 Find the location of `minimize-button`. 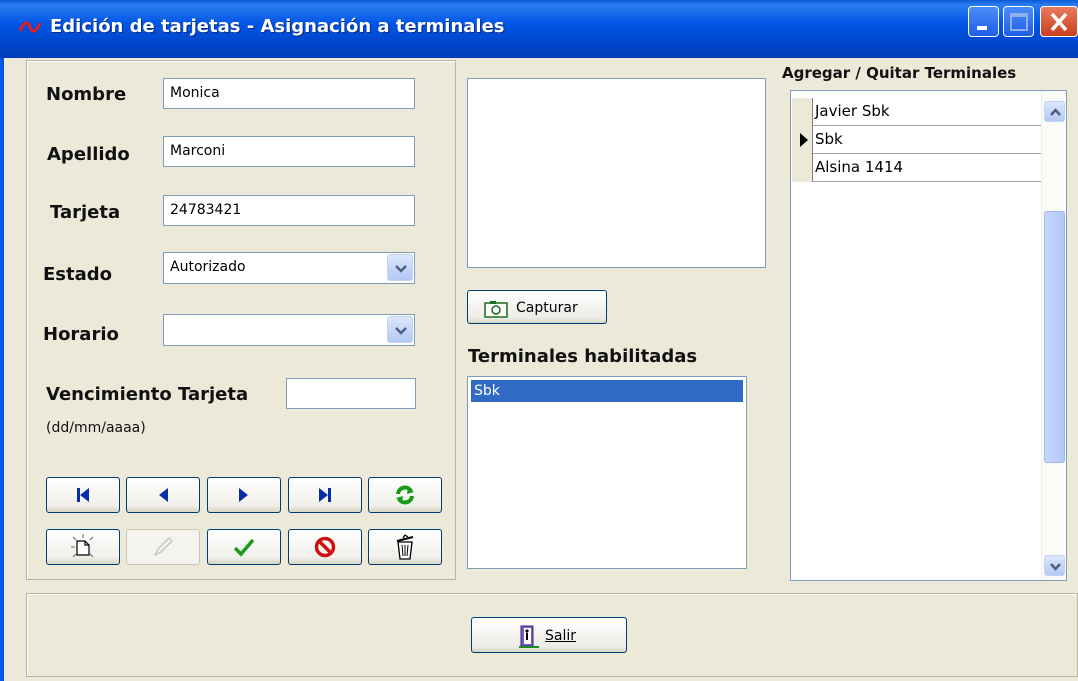

minimize-button is located at coordinates (983, 21).